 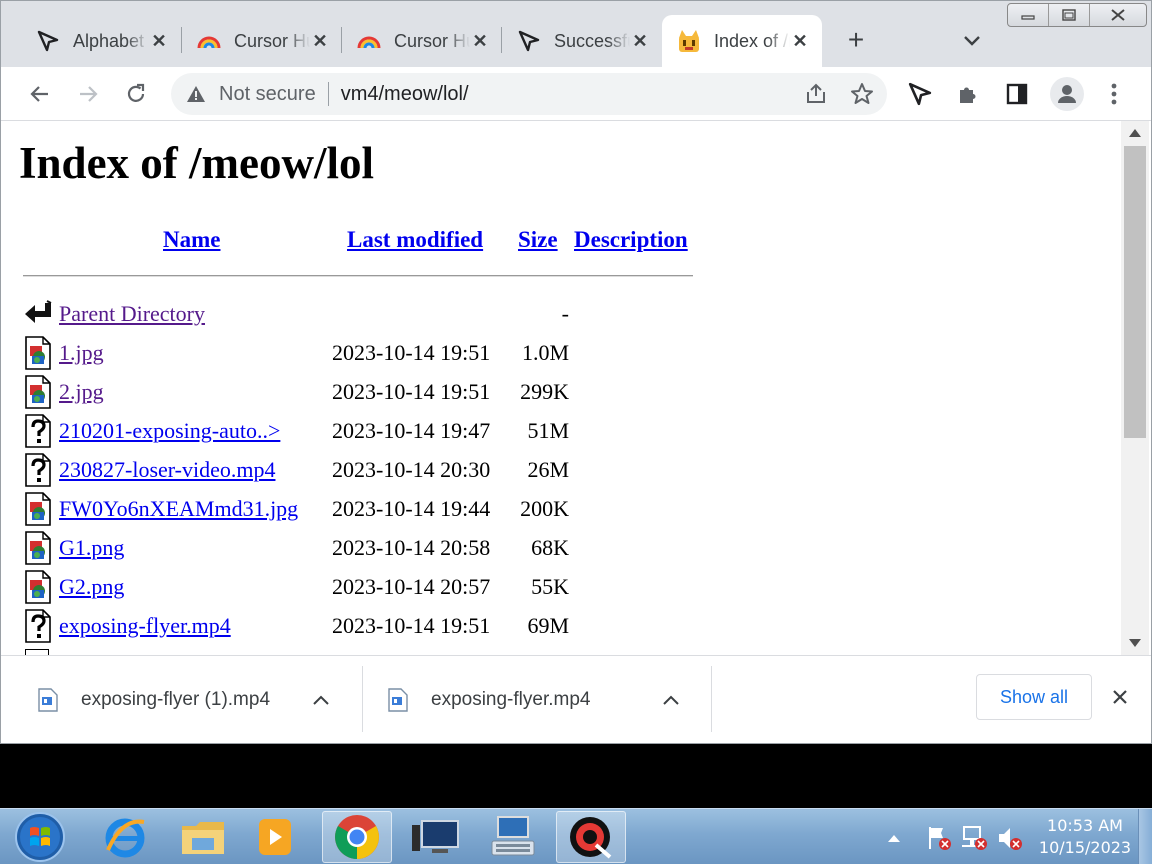 What do you see at coordinates (358, 276) in the screenshot?
I see `header-divider` at bounding box center [358, 276].